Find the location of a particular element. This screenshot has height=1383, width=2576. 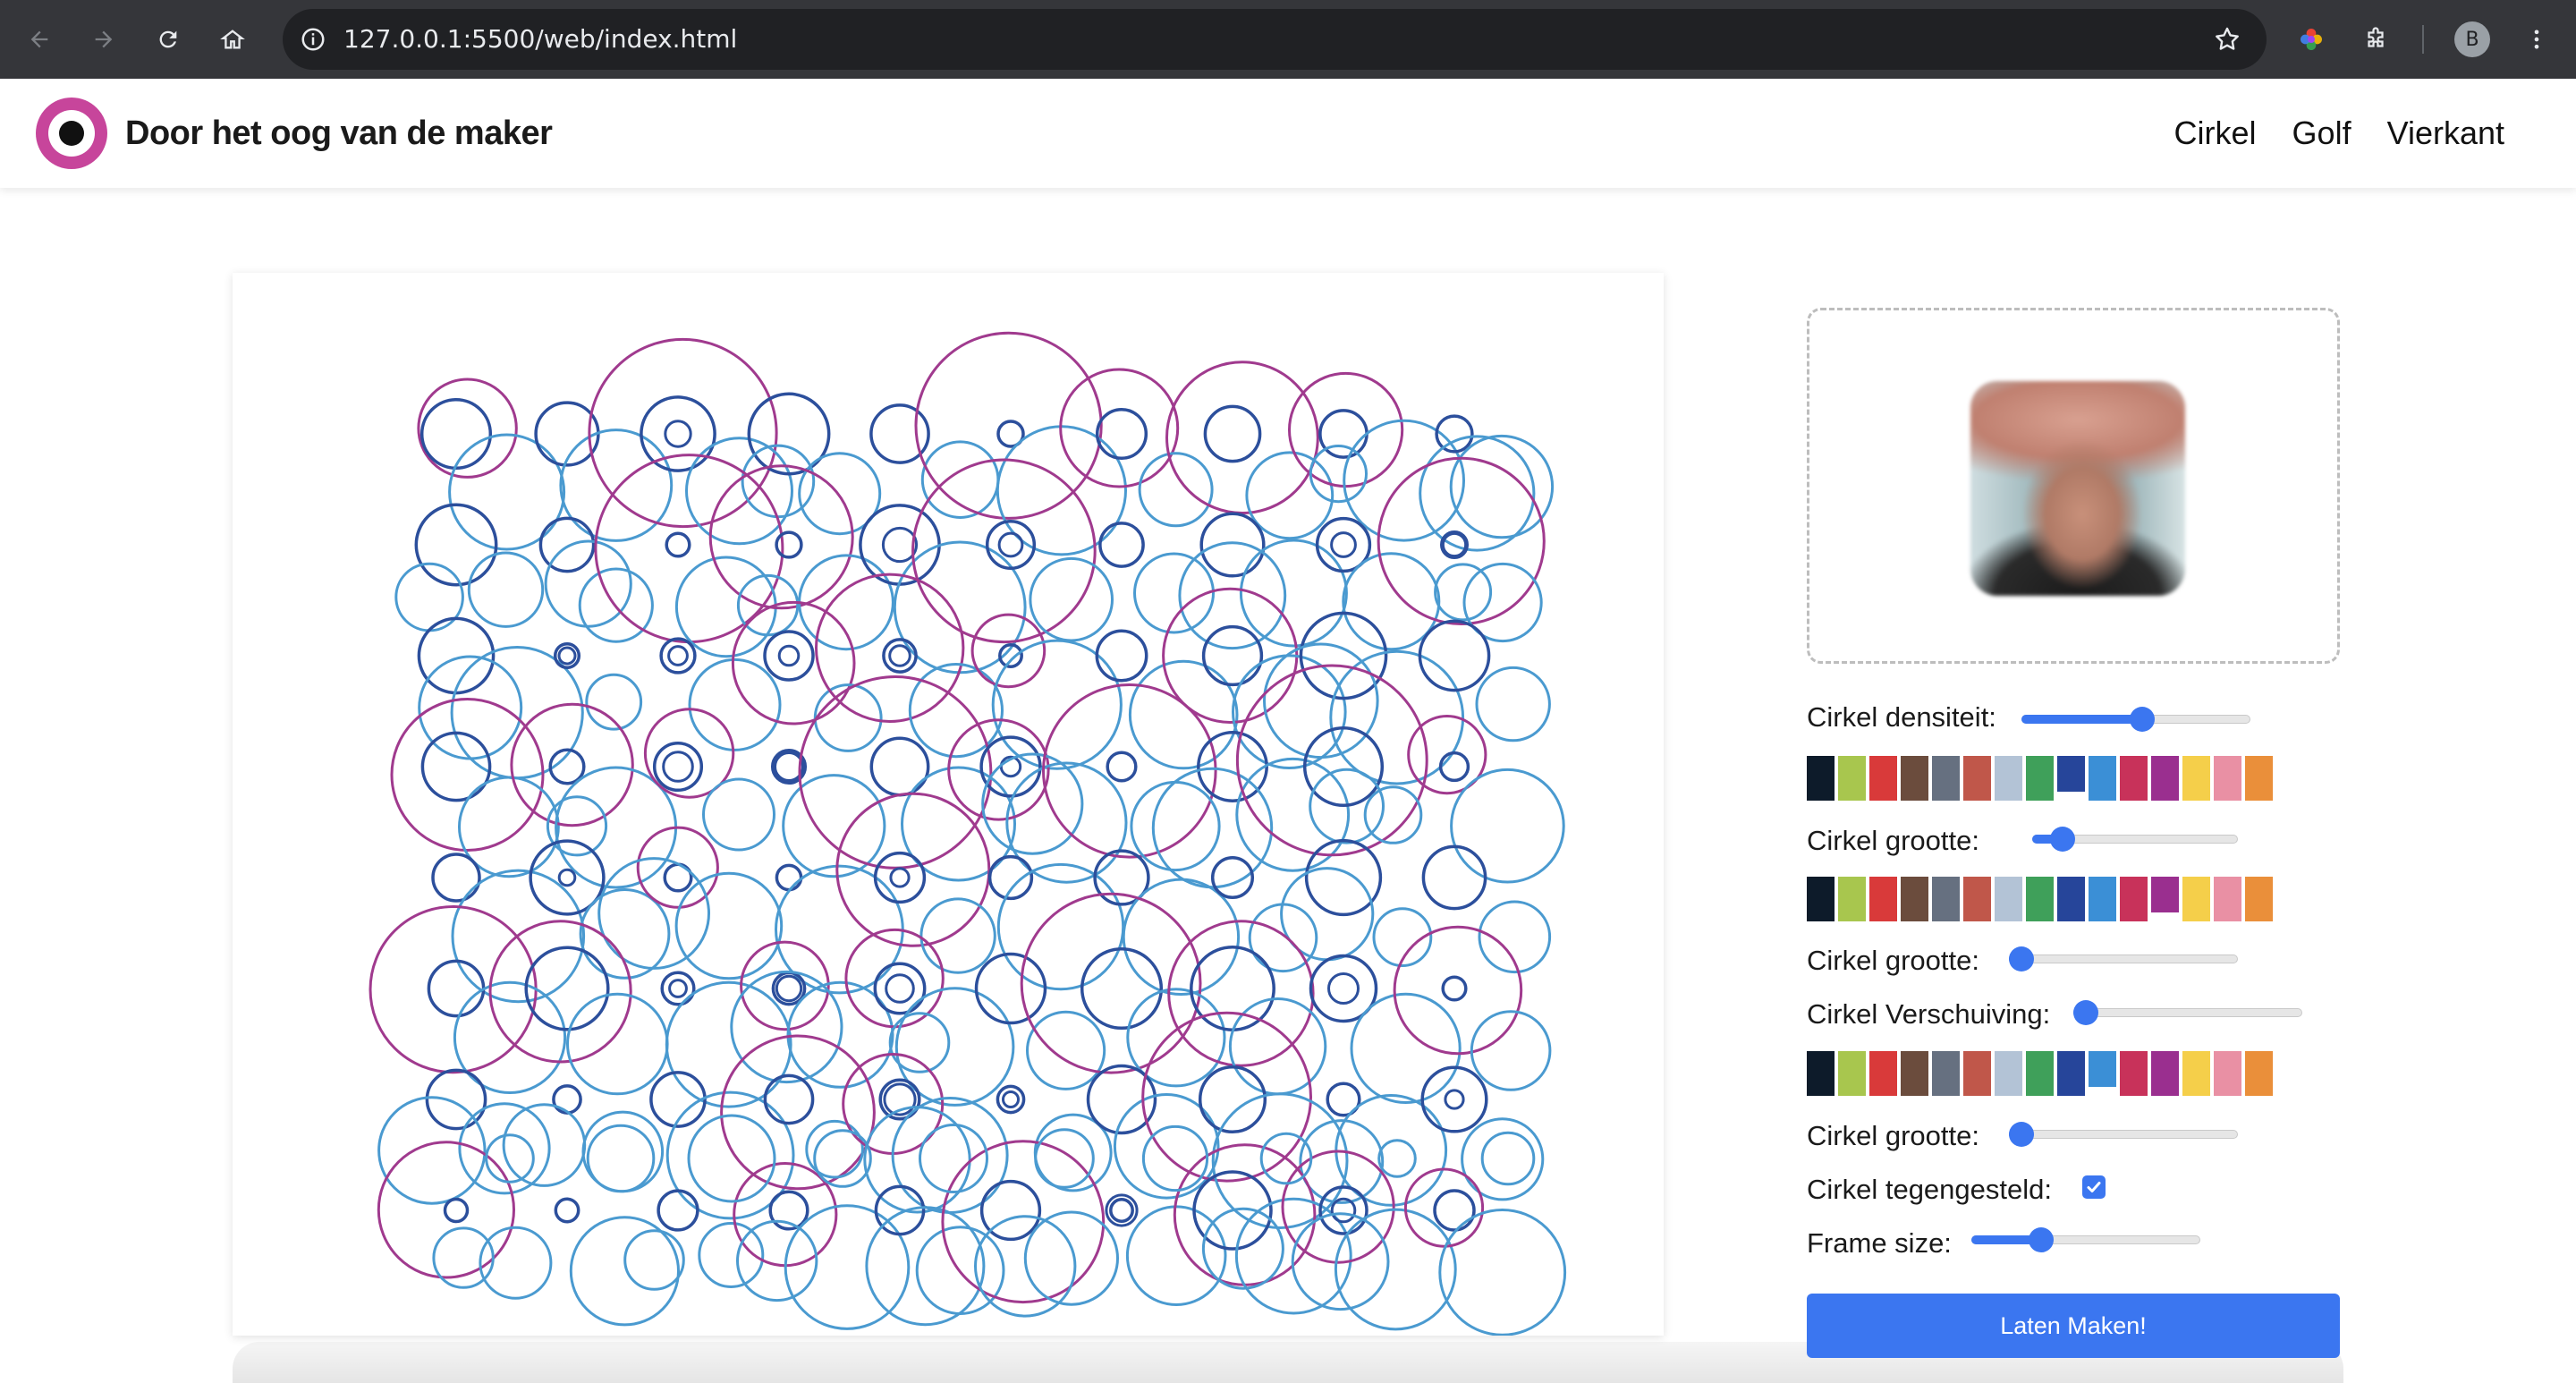

back-icon is located at coordinates (39, 40).